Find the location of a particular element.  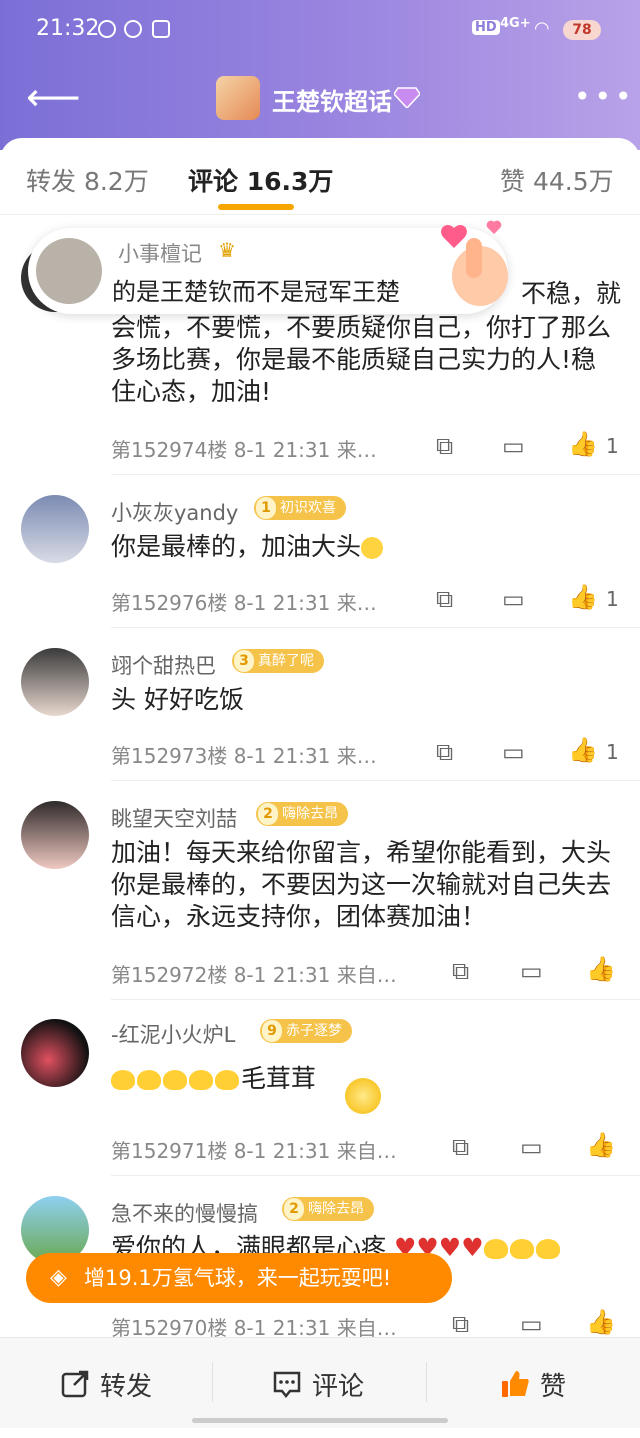

fan-badge: 9 赤子逐梦 is located at coordinates (306, 1031).